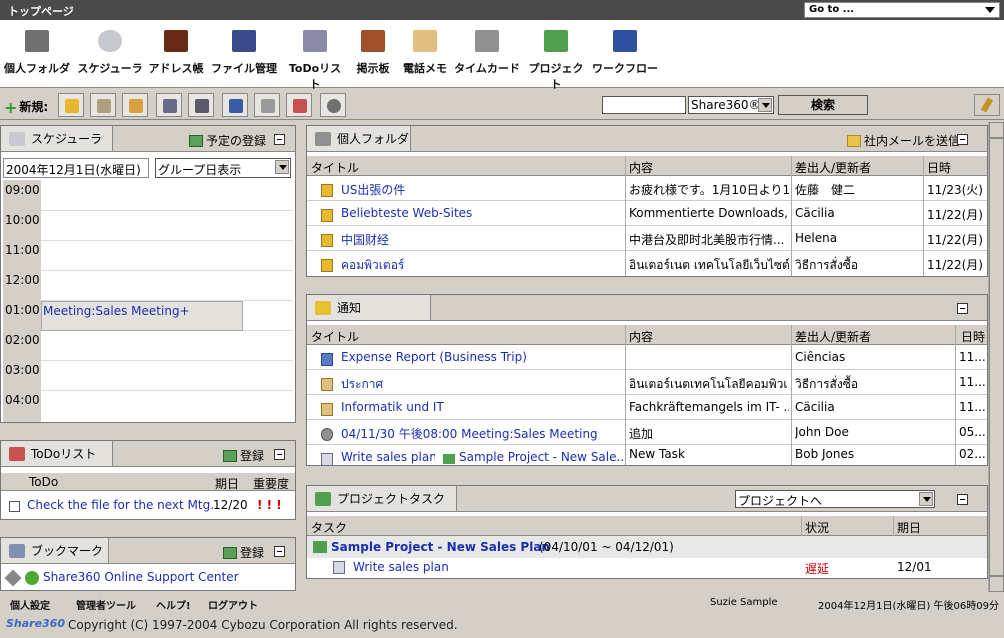 Image resolution: width=1004 pixels, height=638 pixels. I want to click on new-message-button, so click(201, 105).